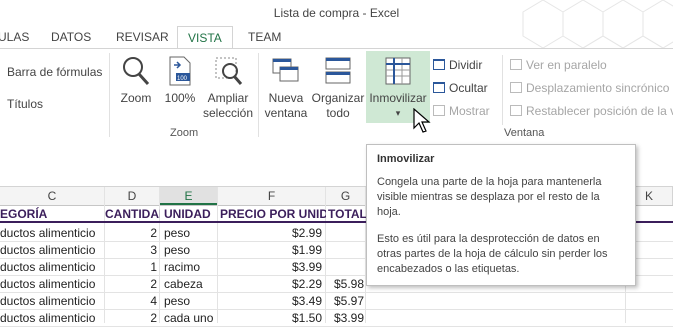 This screenshot has width=673, height=327. What do you see at coordinates (286, 88) in the screenshot?
I see `new-window-button: Nueva ventana` at bounding box center [286, 88].